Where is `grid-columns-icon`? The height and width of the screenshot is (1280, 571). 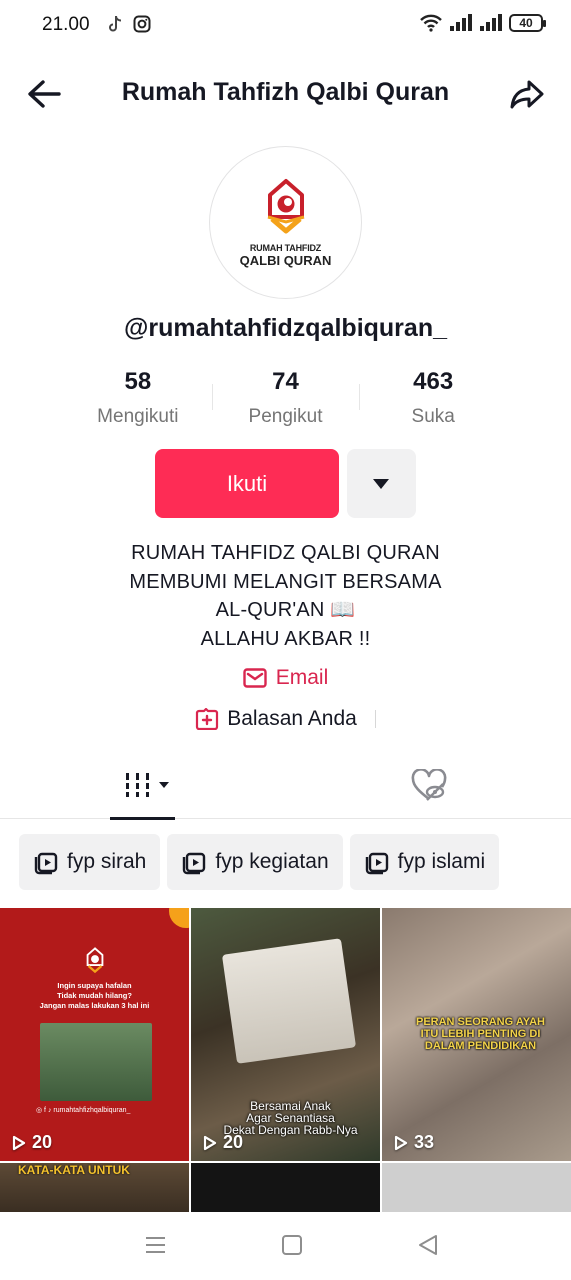
grid-columns-icon is located at coordinates (146, 785).